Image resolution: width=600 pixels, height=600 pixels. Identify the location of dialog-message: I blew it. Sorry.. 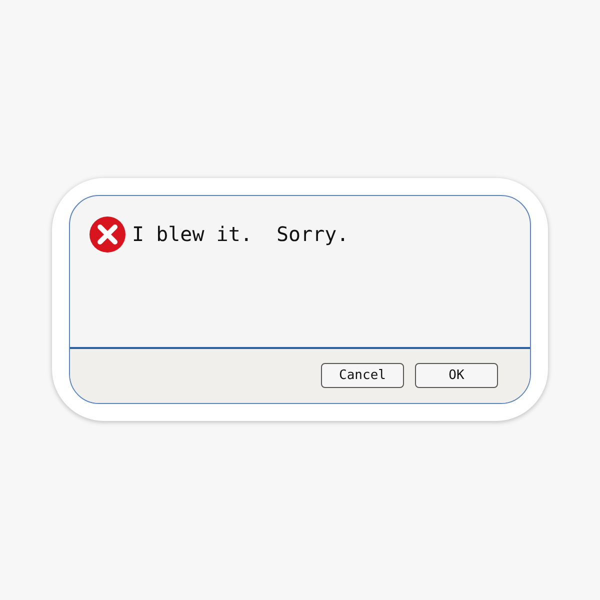
(240, 234).